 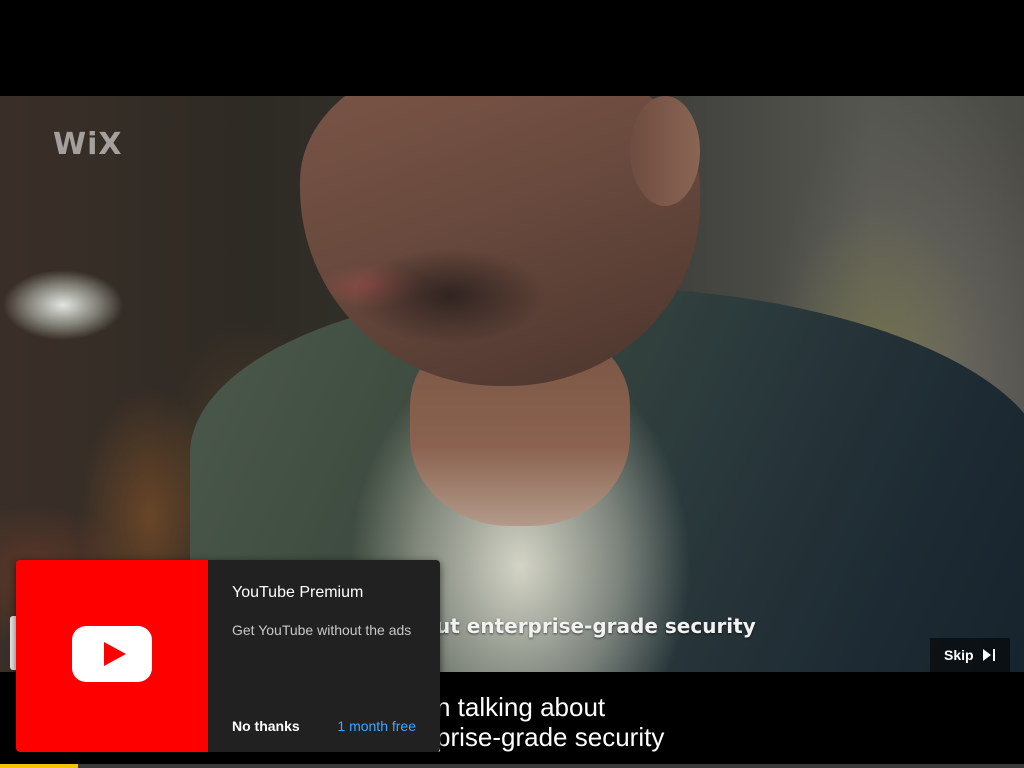 What do you see at coordinates (298, 592) in the screenshot?
I see `promo-title: YouTube Premium` at bounding box center [298, 592].